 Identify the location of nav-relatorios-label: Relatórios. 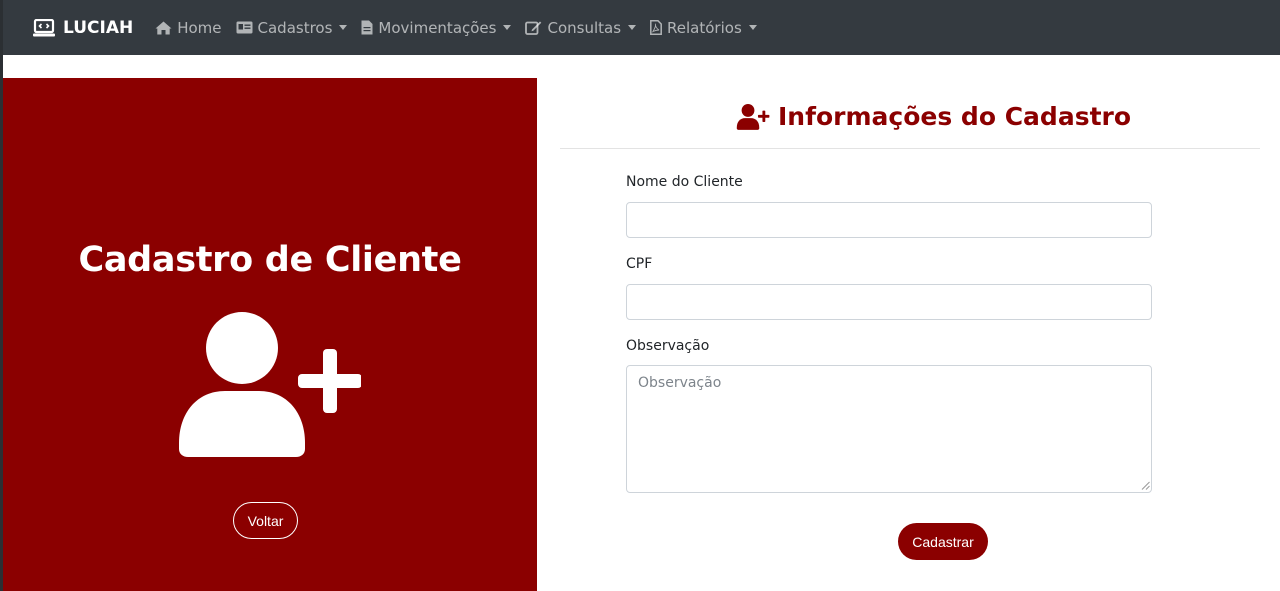
(704, 27).